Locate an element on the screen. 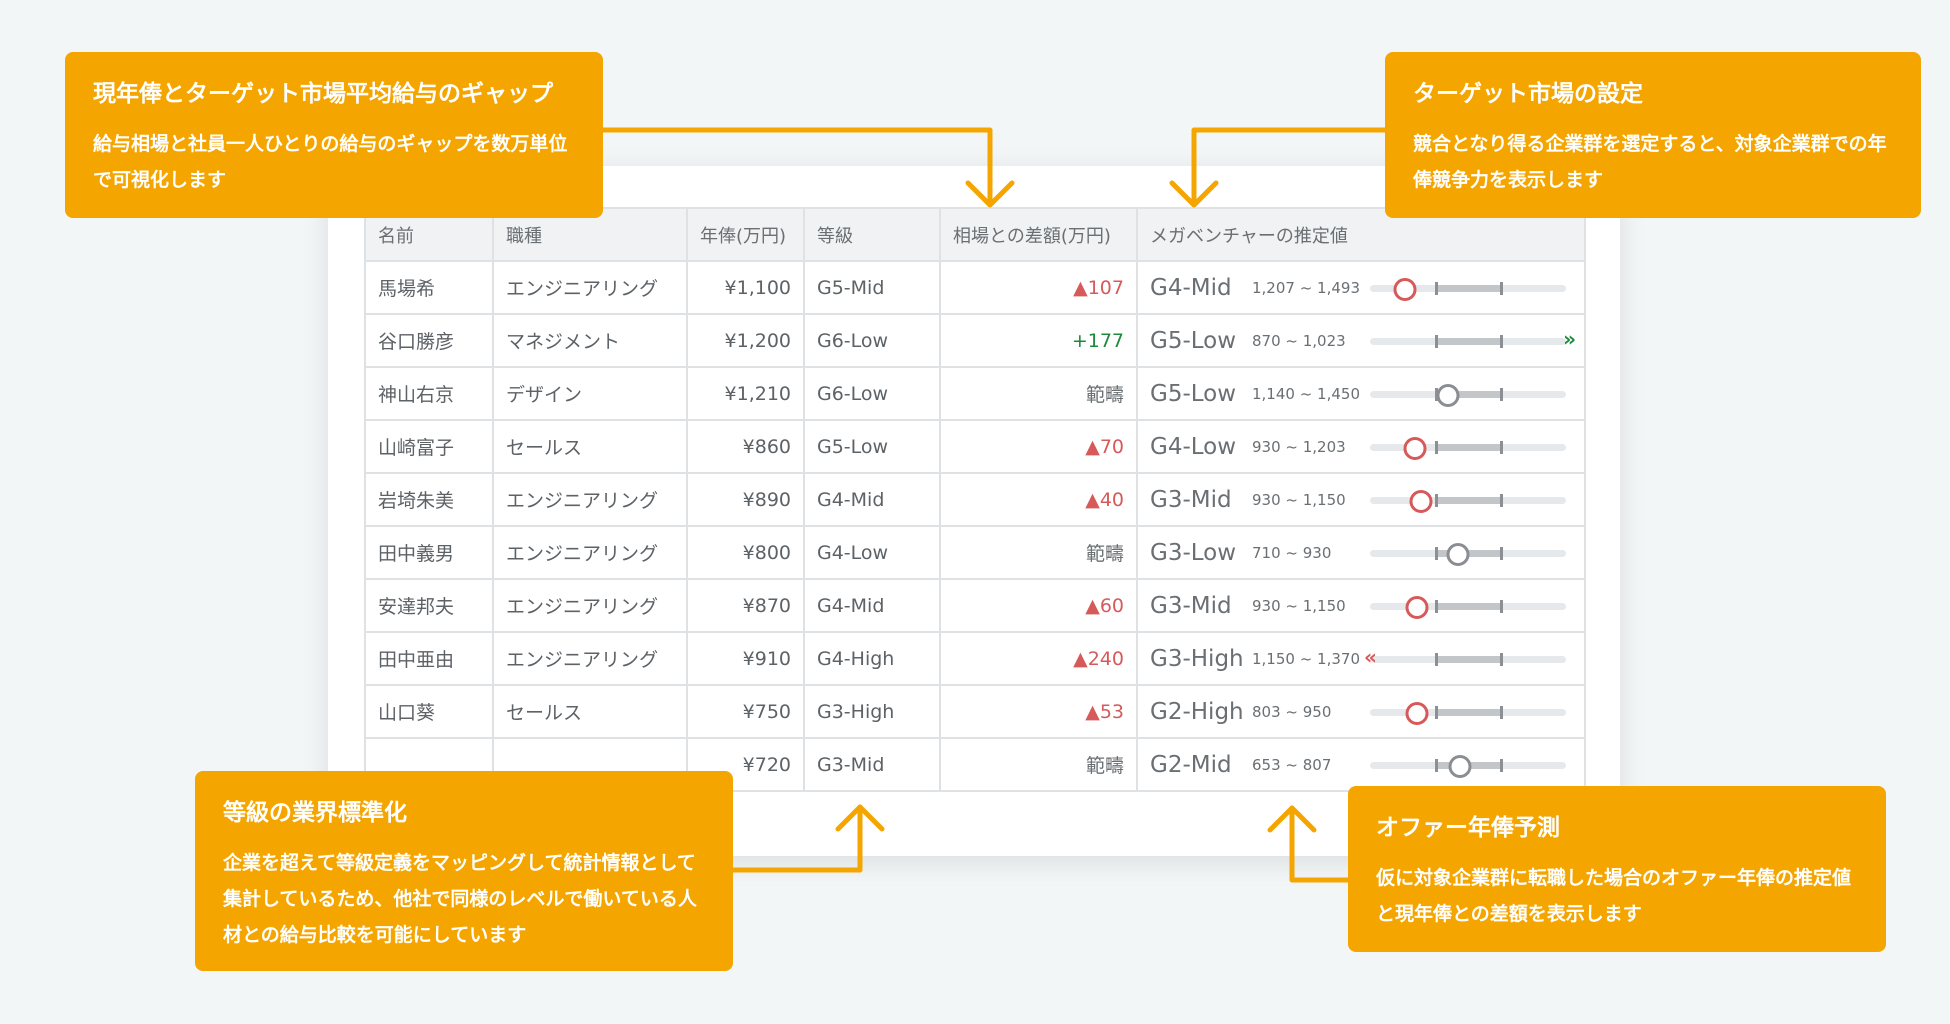 This screenshot has width=1950, height=1024. callout-offer-forecast-title: オファー年俸予測 is located at coordinates (1468, 828).